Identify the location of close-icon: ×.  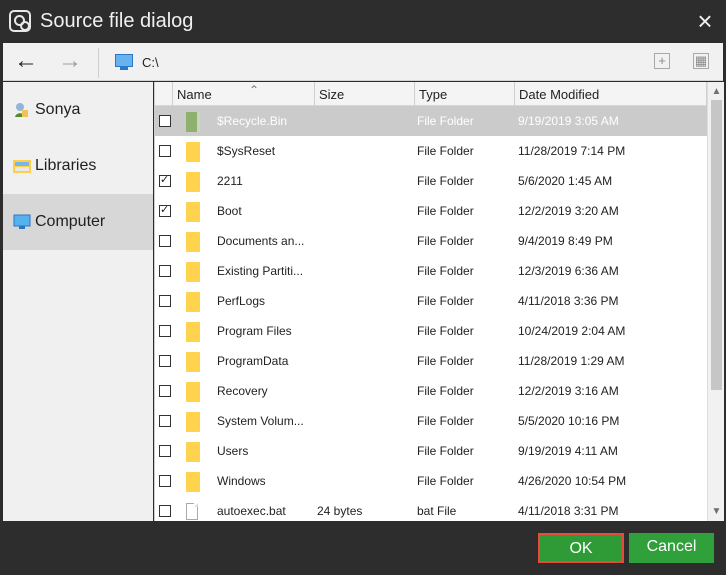
(705, 21).